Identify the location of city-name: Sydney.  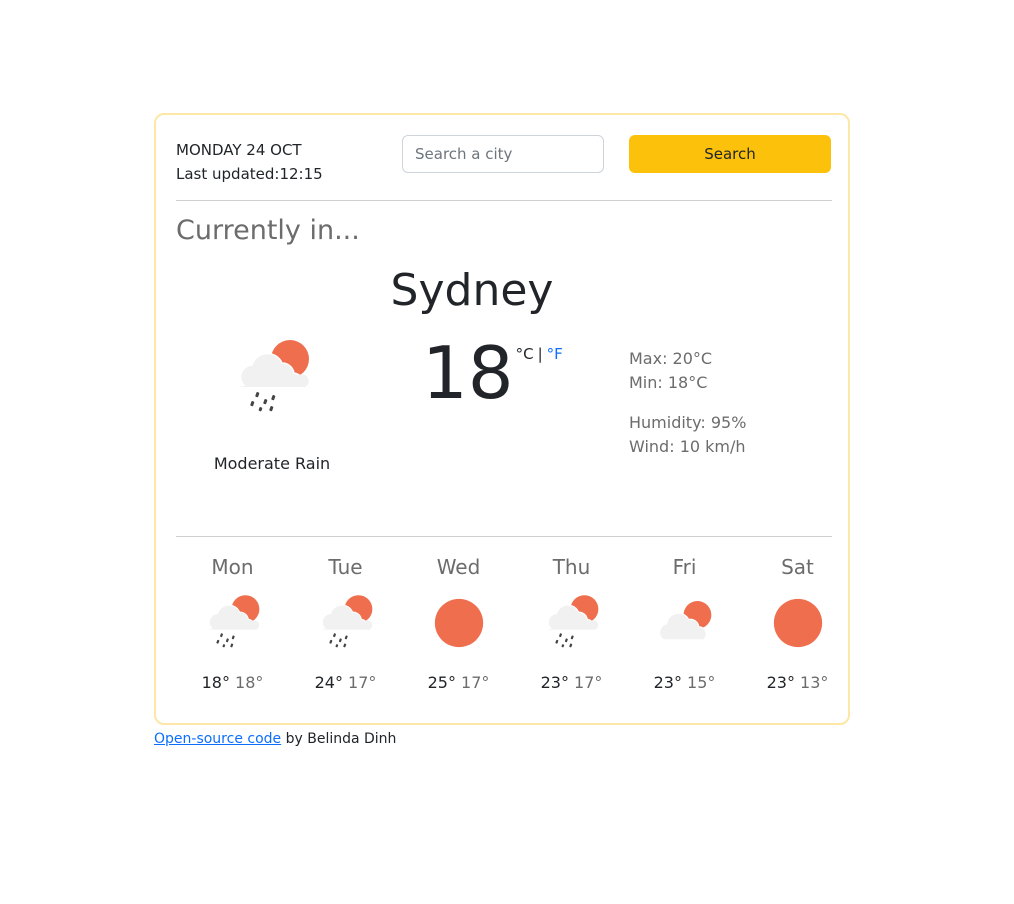
(472, 290).